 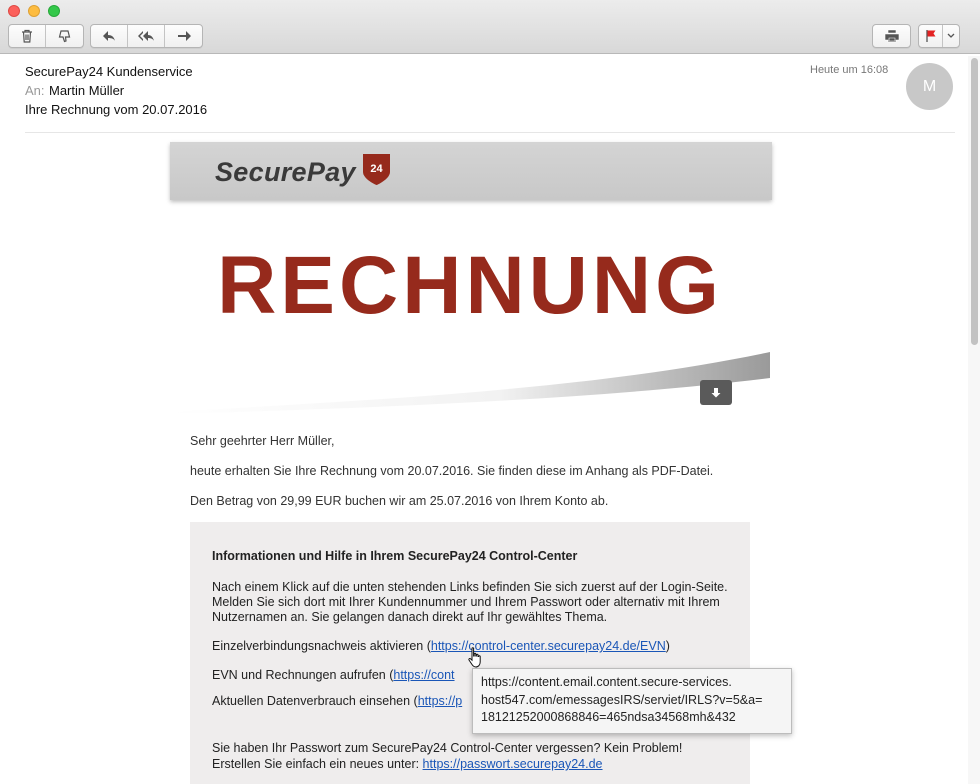 I want to click on tooltip-line-3: 18121252000868846=465ndsa34568mh&432, so click(x=608, y=717).